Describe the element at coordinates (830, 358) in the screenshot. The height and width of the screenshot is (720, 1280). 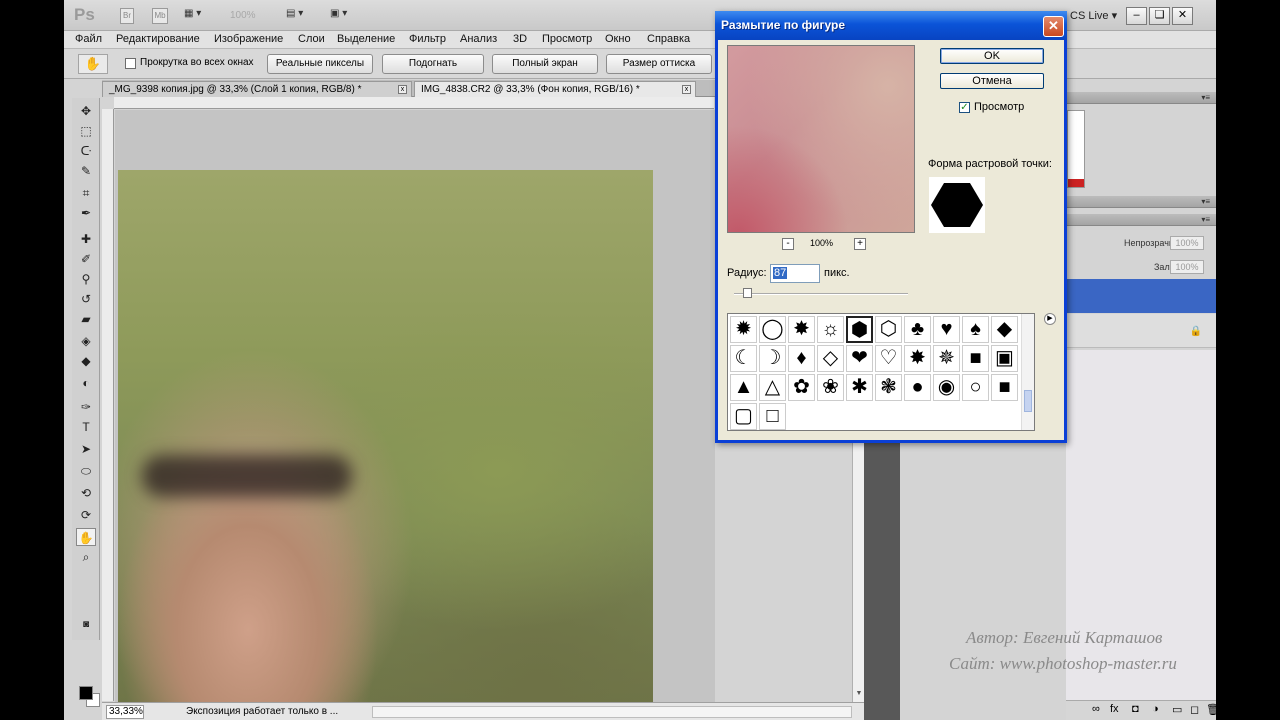
I see `rhombus-outline-shape-icon: ◇` at that location.